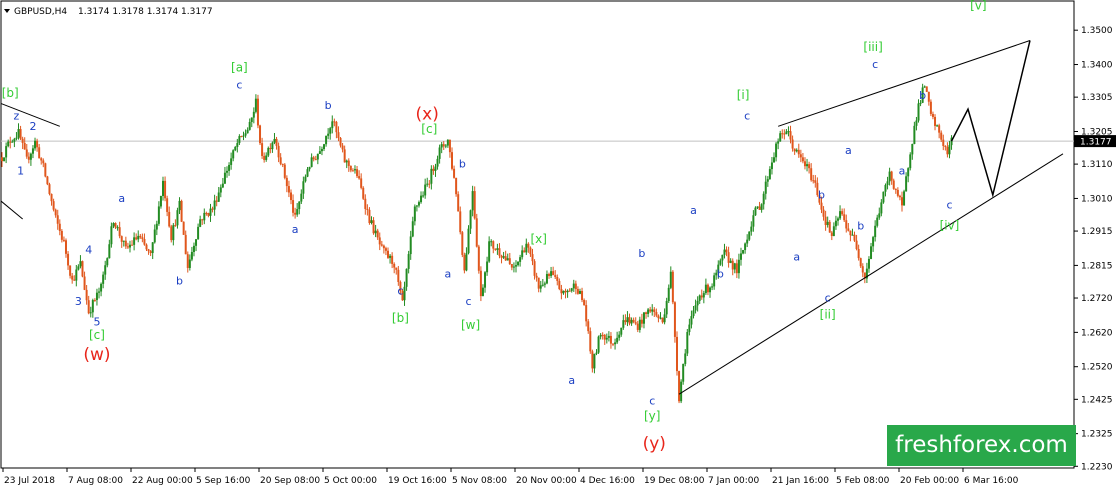 The width and height of the screenshot is (1117, 492). Describe the element at coordinates (20, 170) in the screenshot. I see `wave-label: 1` at that location.